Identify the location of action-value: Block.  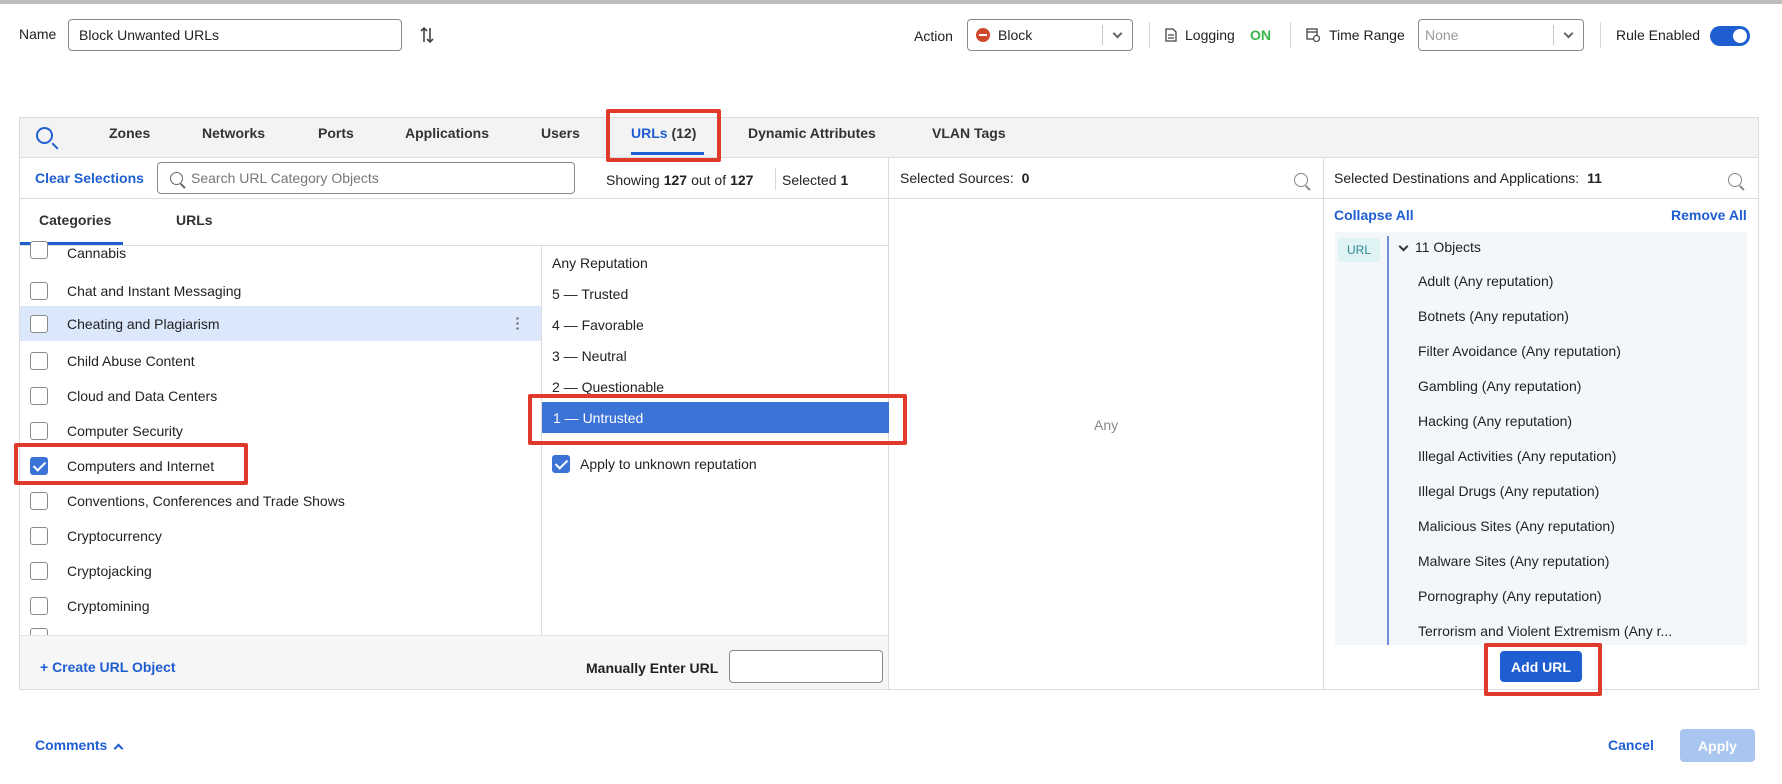
(1015, 35).